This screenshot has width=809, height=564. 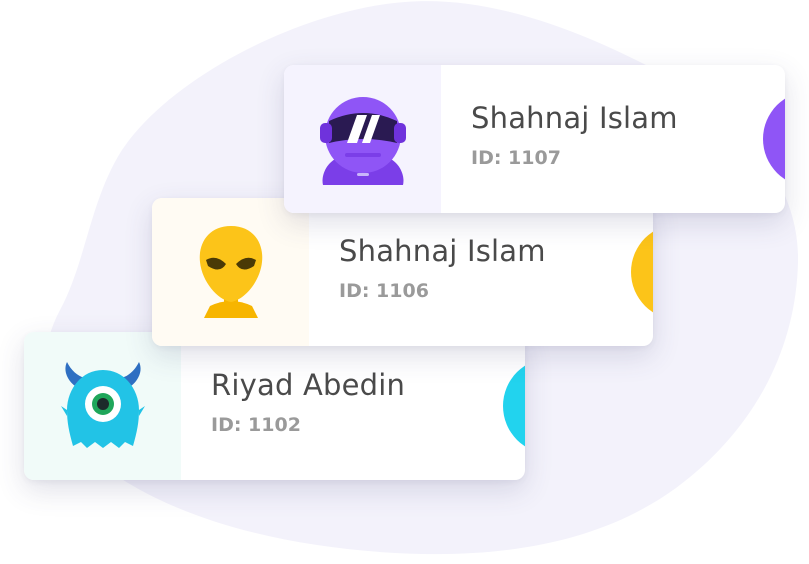 What do you see at coordinates (308, 385) in the screenshot?
I see `user-name: Riyad Abedin` at bounding box center [308, 385].